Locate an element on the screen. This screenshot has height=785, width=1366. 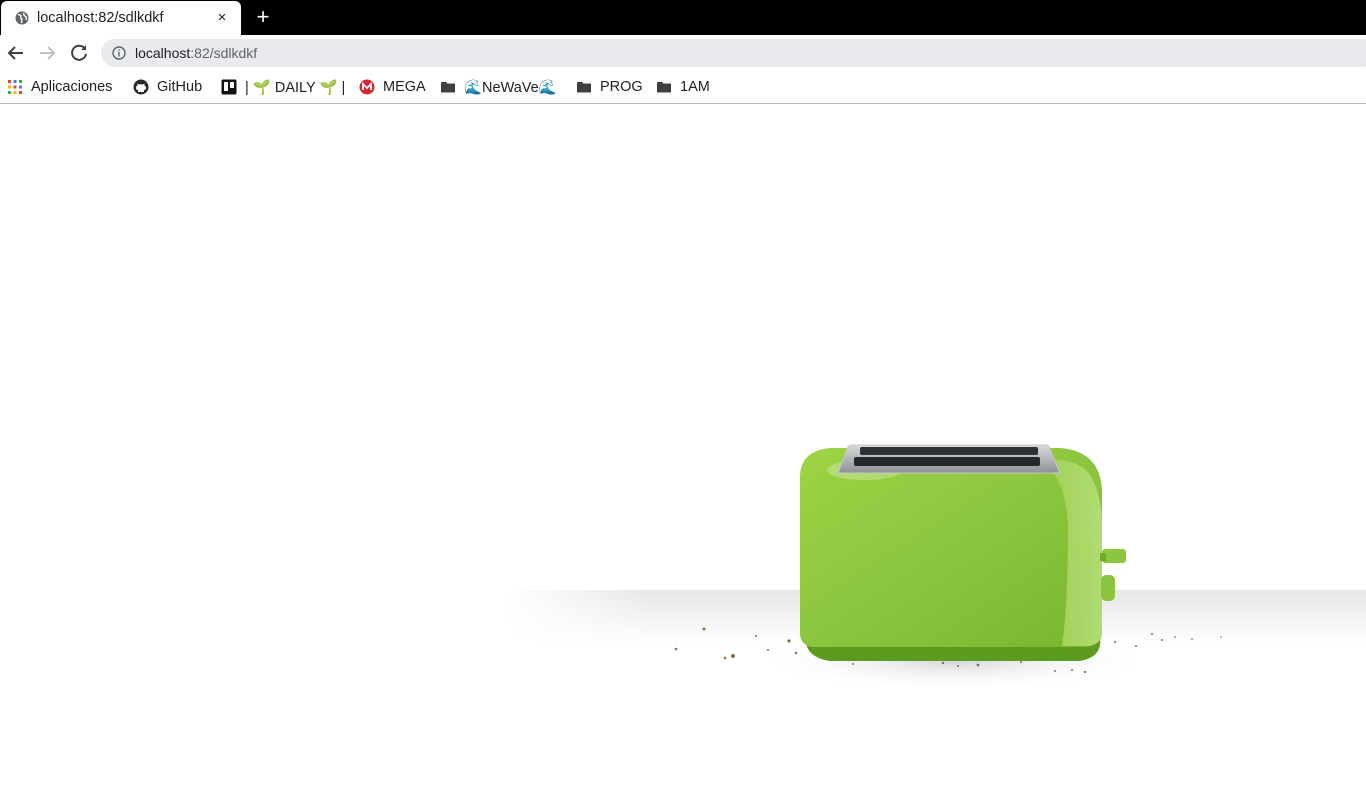
info-icon is located at coordinates (119, 53).